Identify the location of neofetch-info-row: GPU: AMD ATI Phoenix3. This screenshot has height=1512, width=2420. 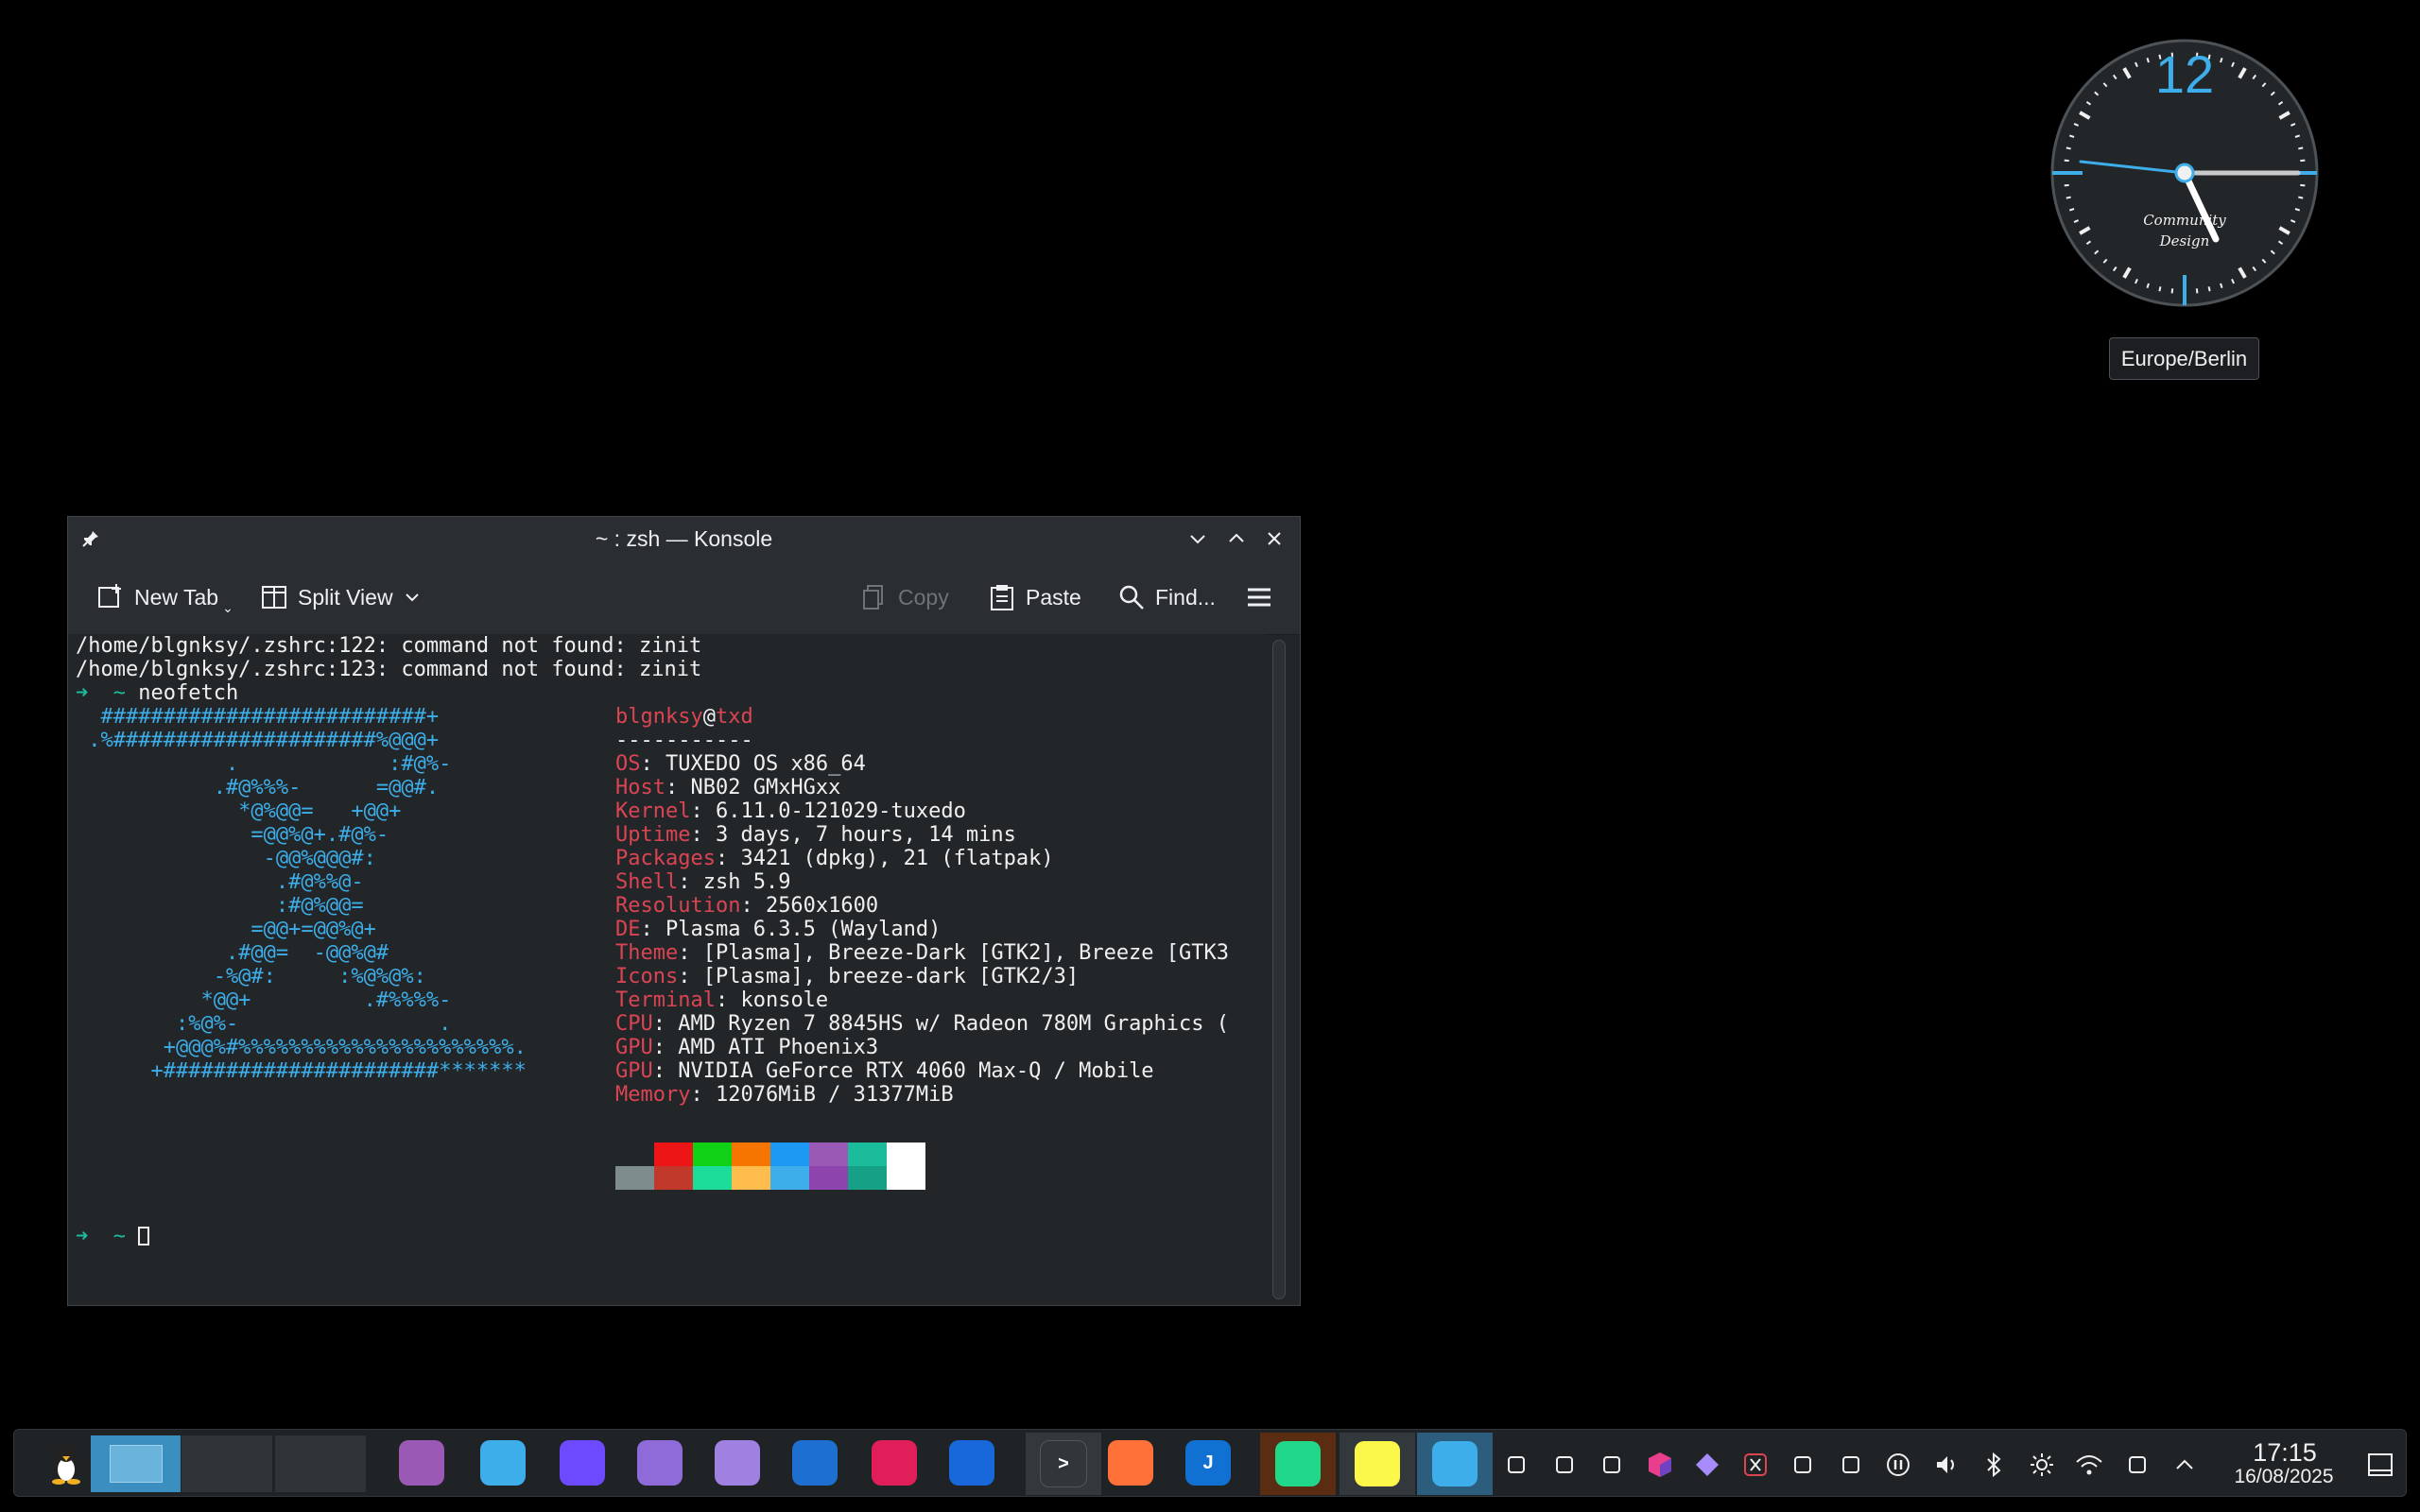
(746, 1047).